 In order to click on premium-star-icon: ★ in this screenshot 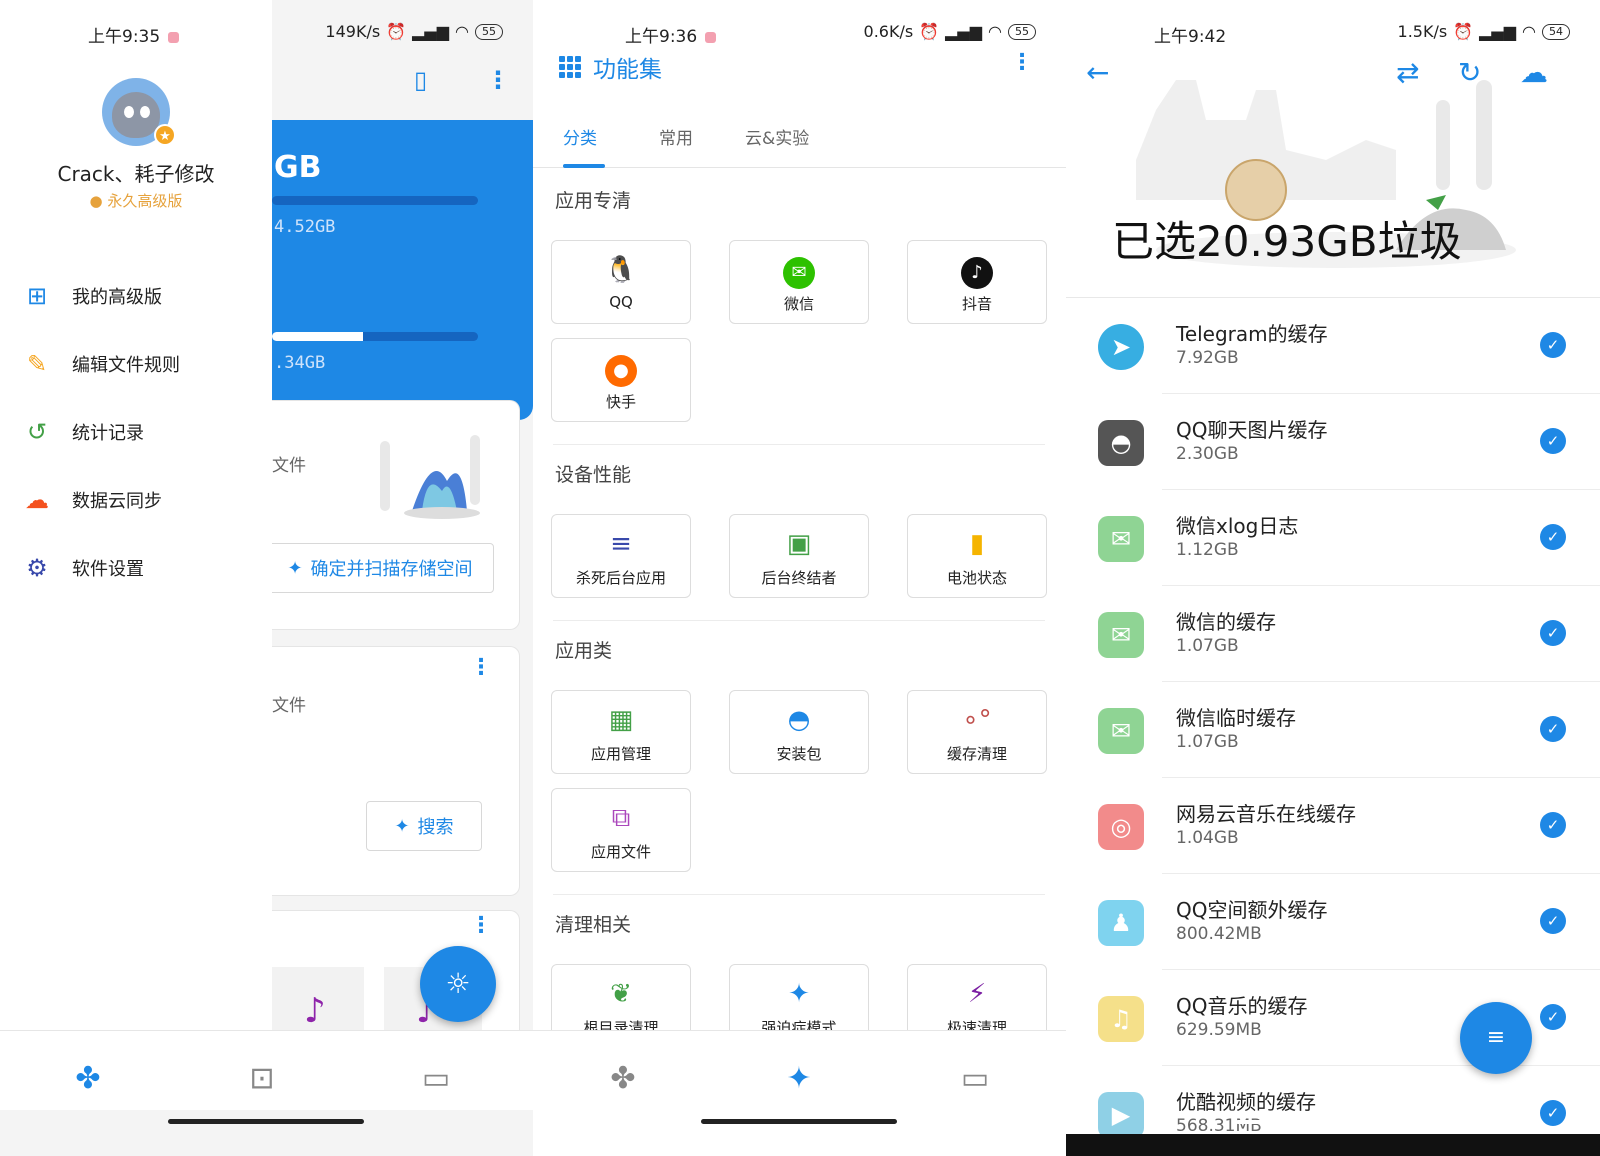, I will do `click(165, 135)`.